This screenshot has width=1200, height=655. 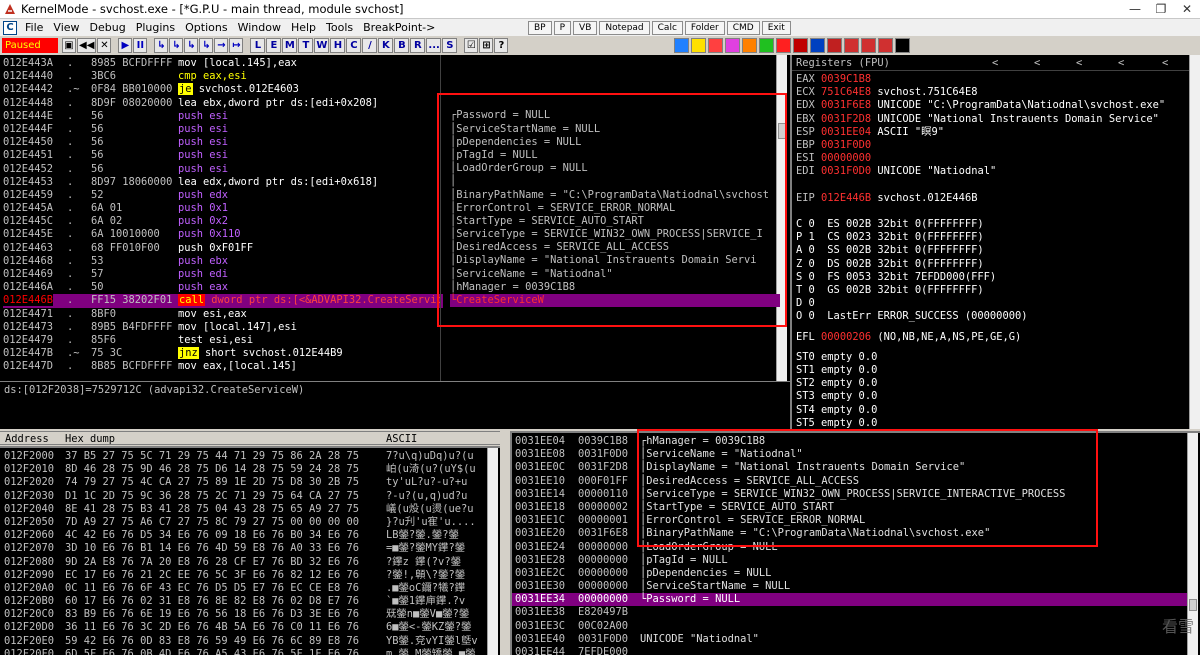 I want to click on disassembly-row: 012E4479. 85F6 test esi,esi, so click(x=223, y=340).